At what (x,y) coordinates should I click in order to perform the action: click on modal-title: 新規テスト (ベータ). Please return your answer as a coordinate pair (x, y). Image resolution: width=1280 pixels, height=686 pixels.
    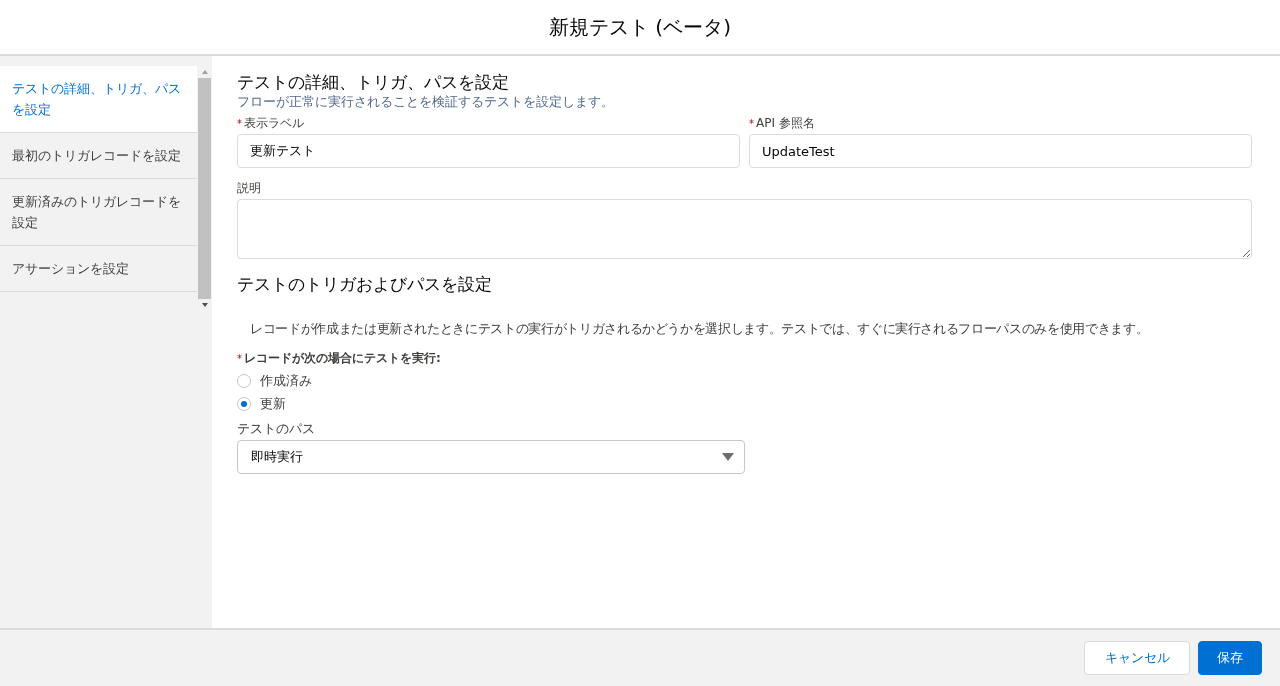
    Looking at the image, I should click on (640, 27).